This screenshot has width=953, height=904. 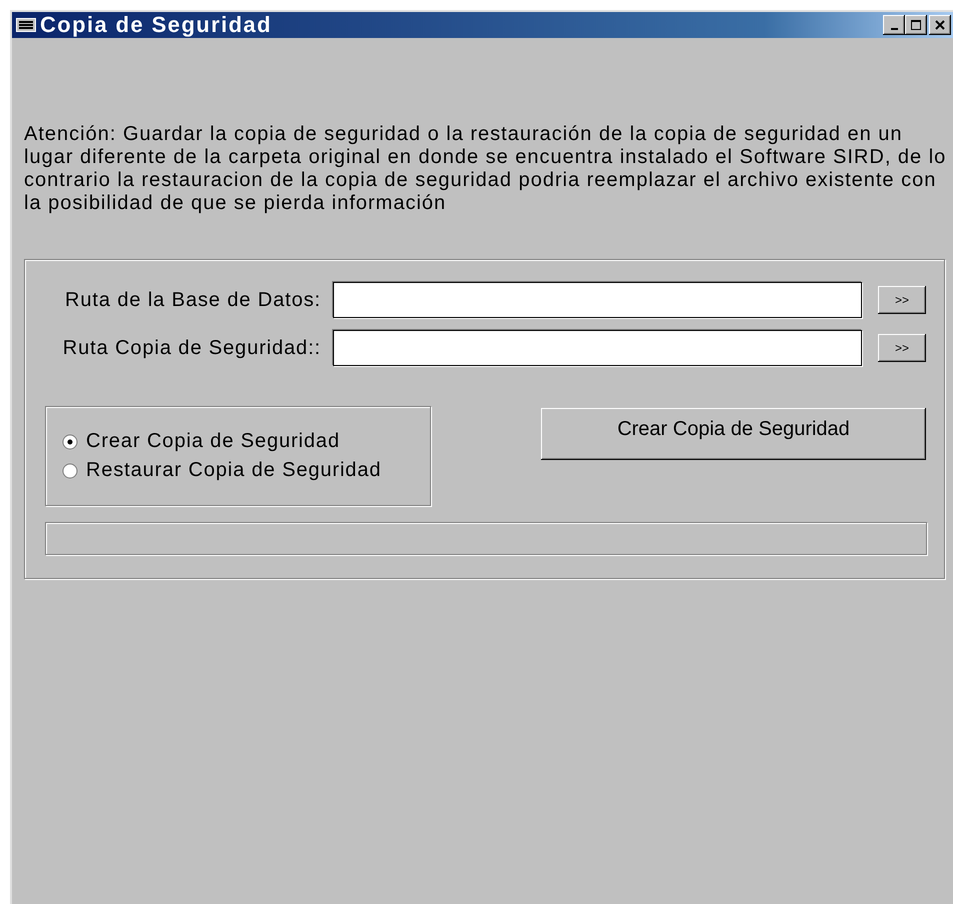 I want to click on field-label: Ruta de la Base de Datos:, so click(x=193, y=300).